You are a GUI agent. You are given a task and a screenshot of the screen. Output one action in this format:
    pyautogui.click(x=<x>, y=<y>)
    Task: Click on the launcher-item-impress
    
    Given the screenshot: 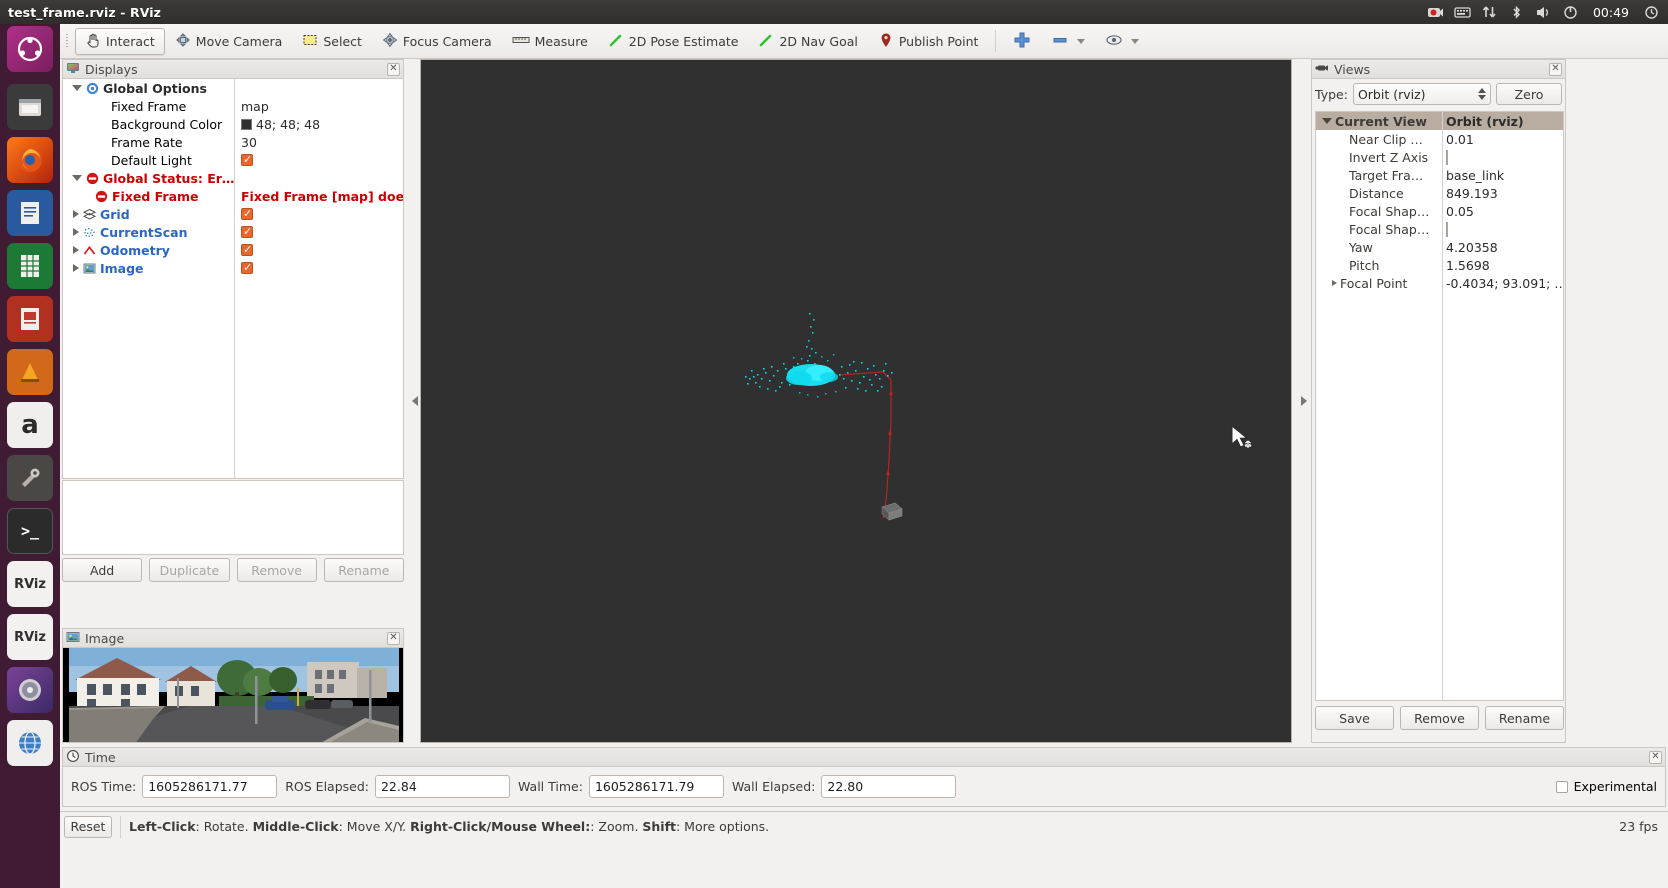 What is the action you would take?
    pyautogui.click(x=30, y=319)
    